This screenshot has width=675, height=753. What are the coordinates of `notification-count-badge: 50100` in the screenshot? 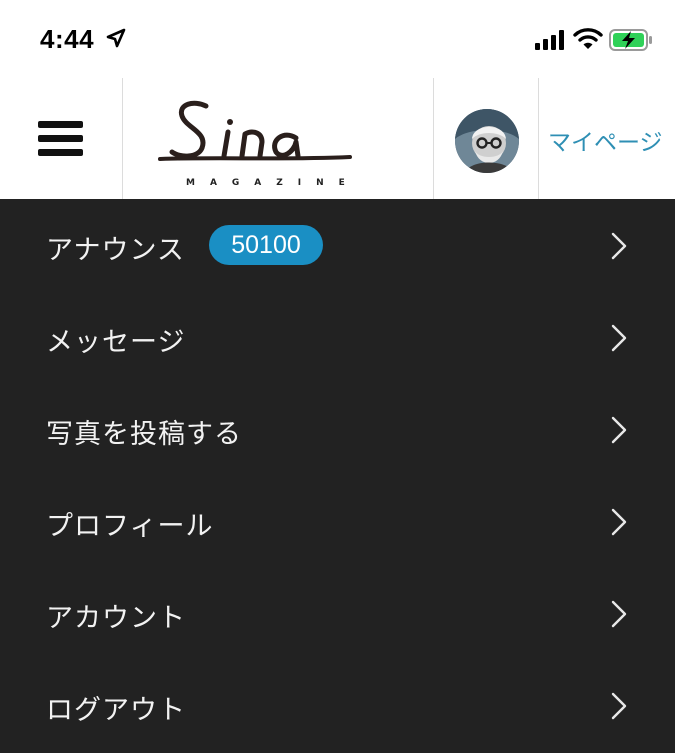 It's located at (266, 245).